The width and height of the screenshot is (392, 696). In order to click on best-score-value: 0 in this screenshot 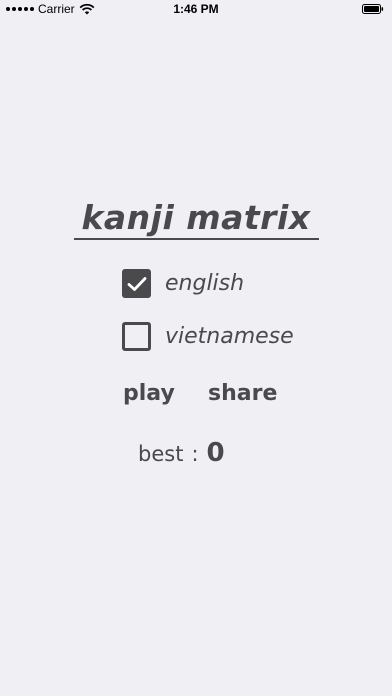, I will do `click(215, 453)`.